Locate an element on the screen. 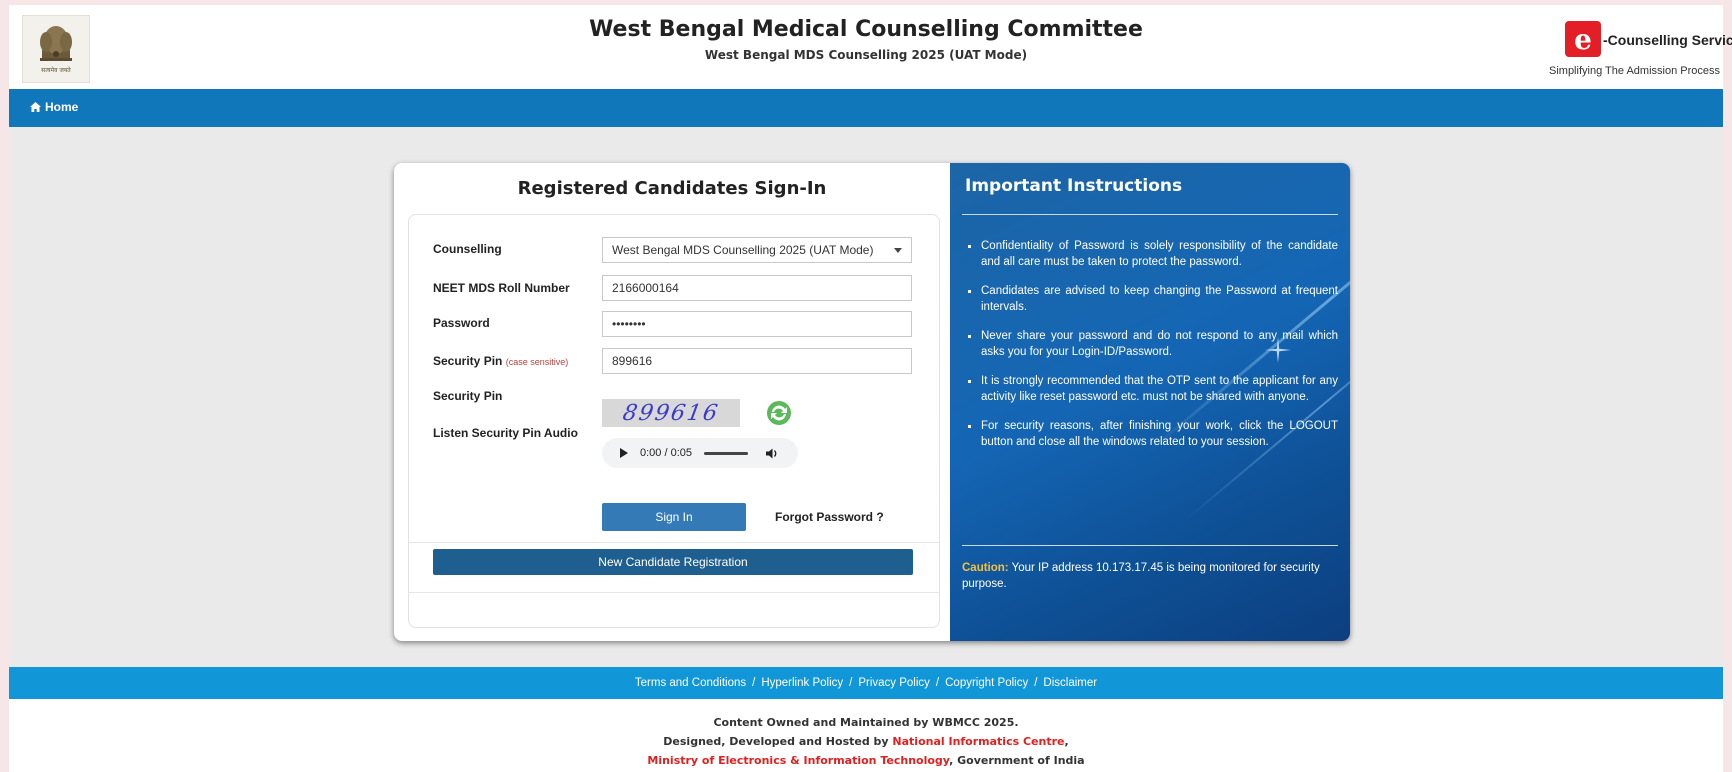 The height and width of the screenshot is (772, 1732). hyperlink-policy-link: Hyperlink Policy is located at coordinates (802, 683).